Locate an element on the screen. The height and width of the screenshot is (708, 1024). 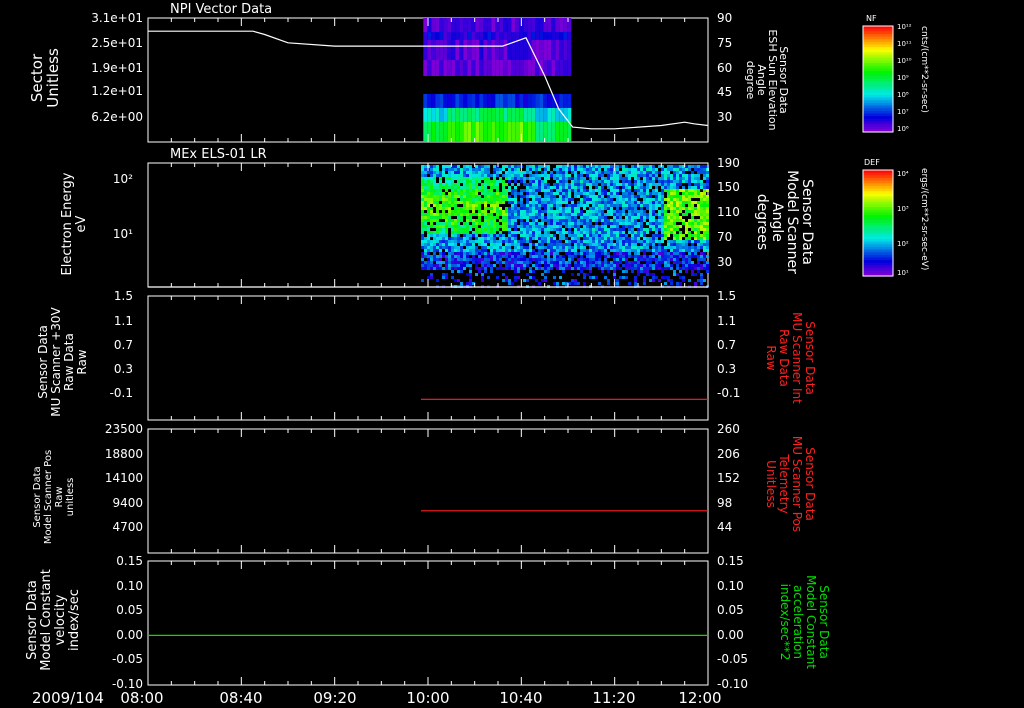
colorbar-1-units: cnts/(cm**2-sr-sec) is located at coordinates (924, 69).